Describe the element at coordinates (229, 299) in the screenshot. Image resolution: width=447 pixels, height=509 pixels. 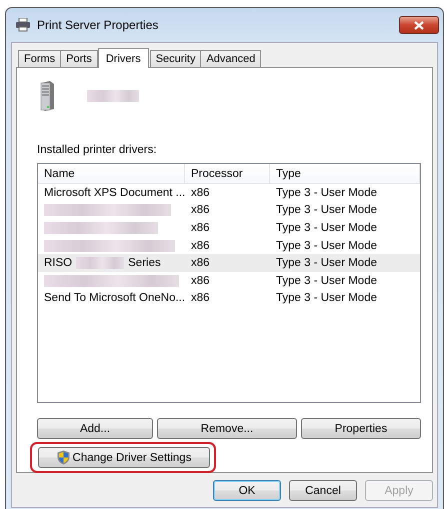
I see `driver-row: Send To Microsoft OneNo... x86 Type 3 - User Mode` at that location.